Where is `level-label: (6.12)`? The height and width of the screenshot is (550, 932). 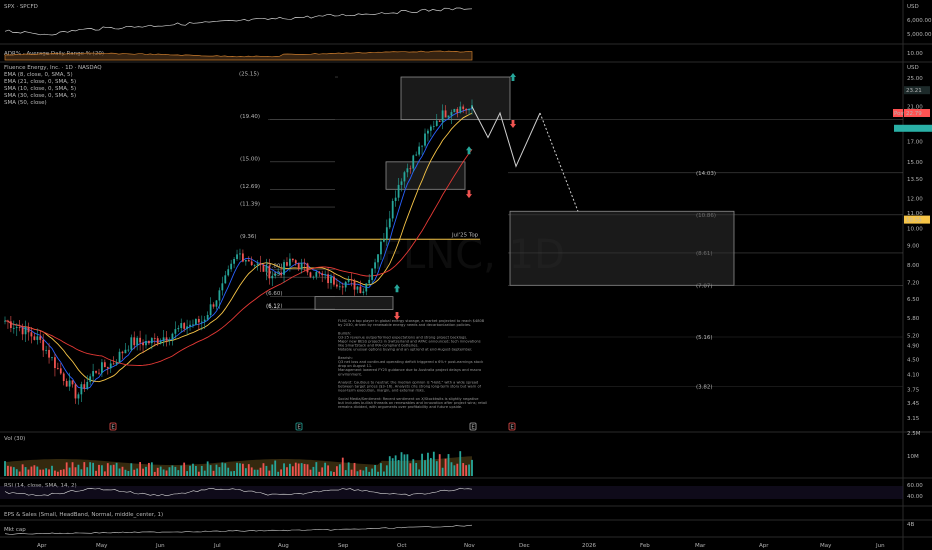
level-label: (6.12) is located at coordinates (274, 306).